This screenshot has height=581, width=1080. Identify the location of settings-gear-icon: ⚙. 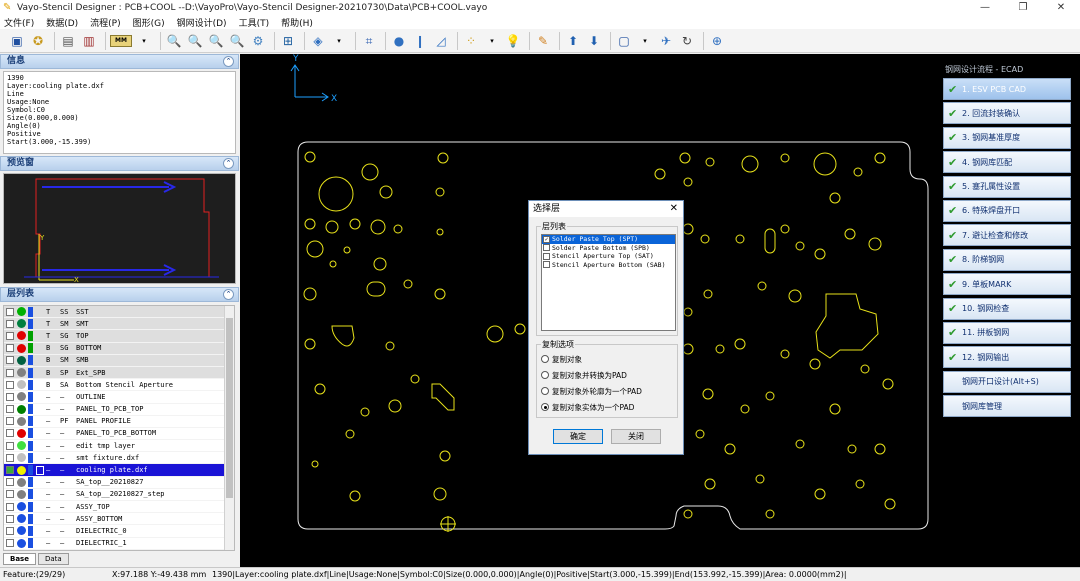
(258, 41).